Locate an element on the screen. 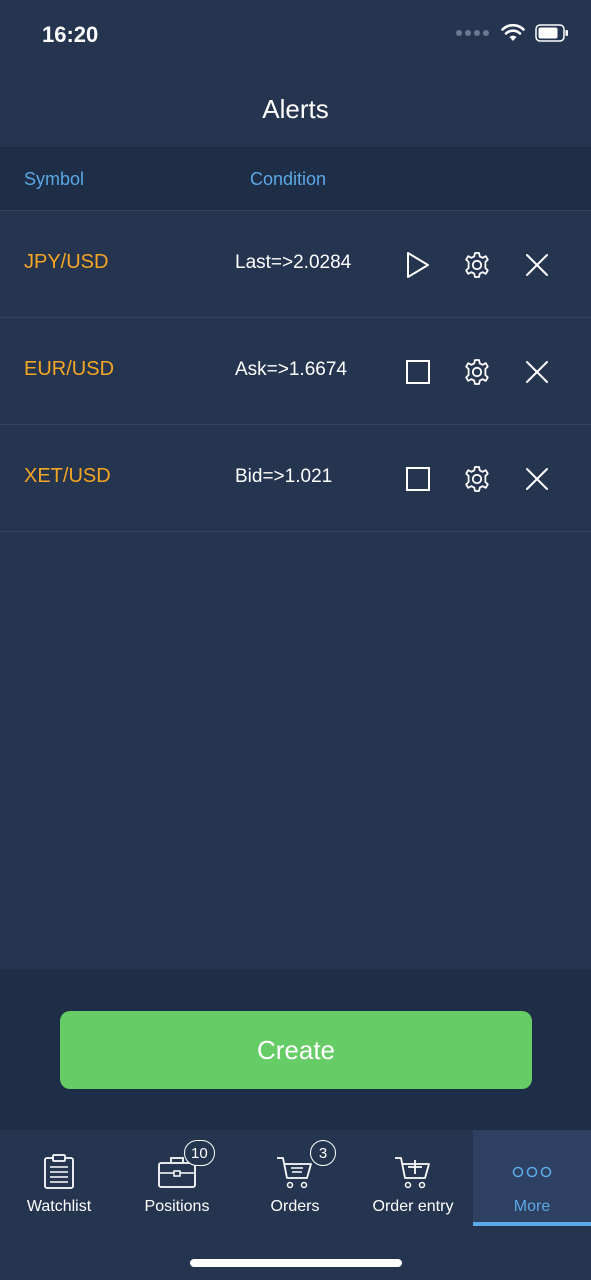 This screenshot has width=591, height=1280. alert-row: XET/USD Bid=>1.021 is located at coordinates (295, 478).